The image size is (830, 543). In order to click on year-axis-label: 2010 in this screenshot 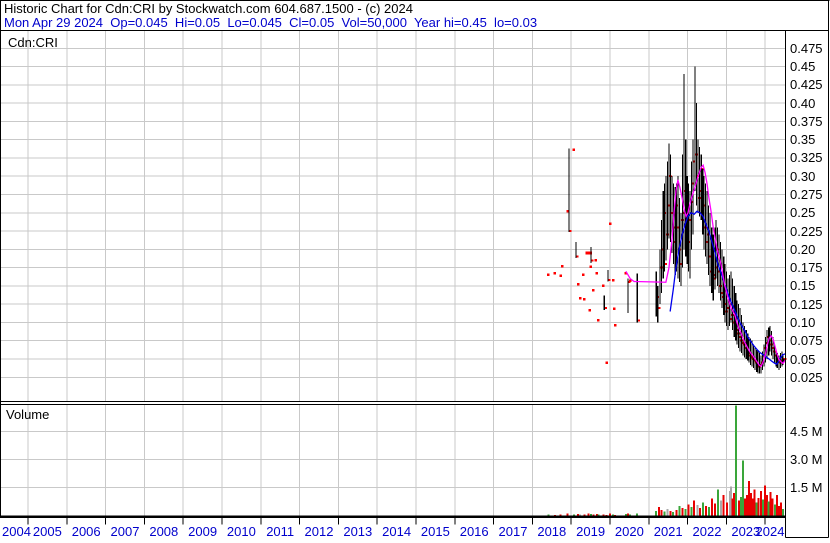, I will do `click(241, 531)`.